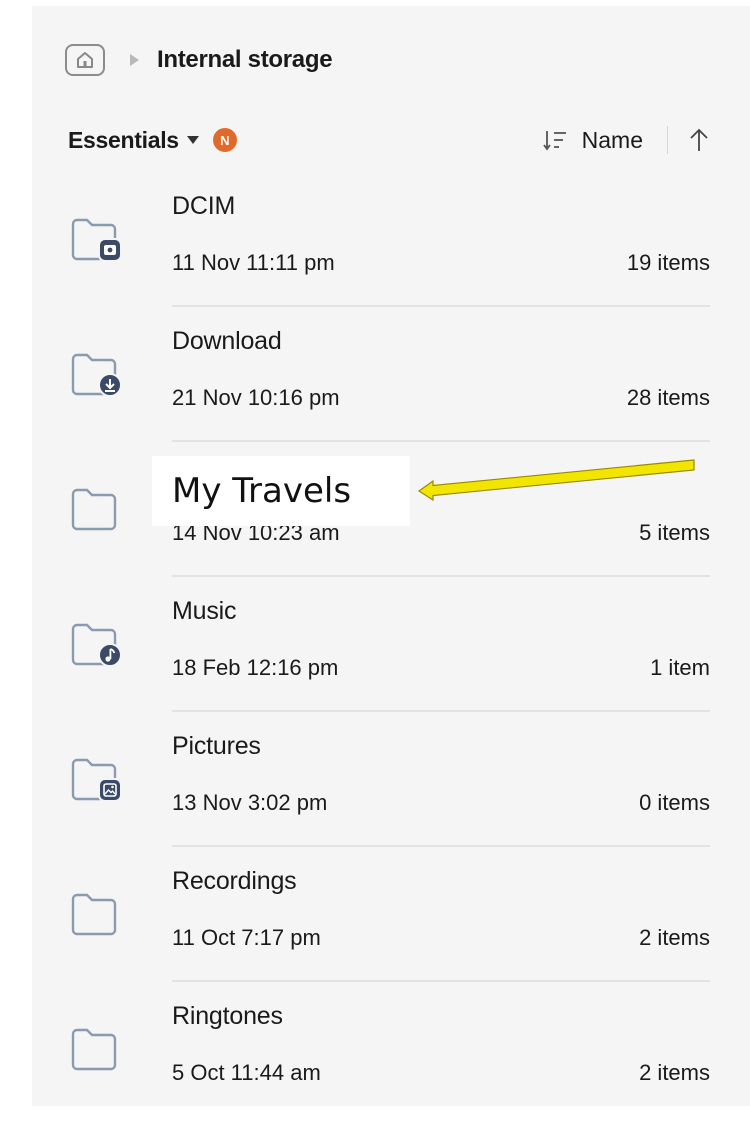 This screenshot has height=1133, width=750. I want to click on sort-lines-icon, so click(554, 141).